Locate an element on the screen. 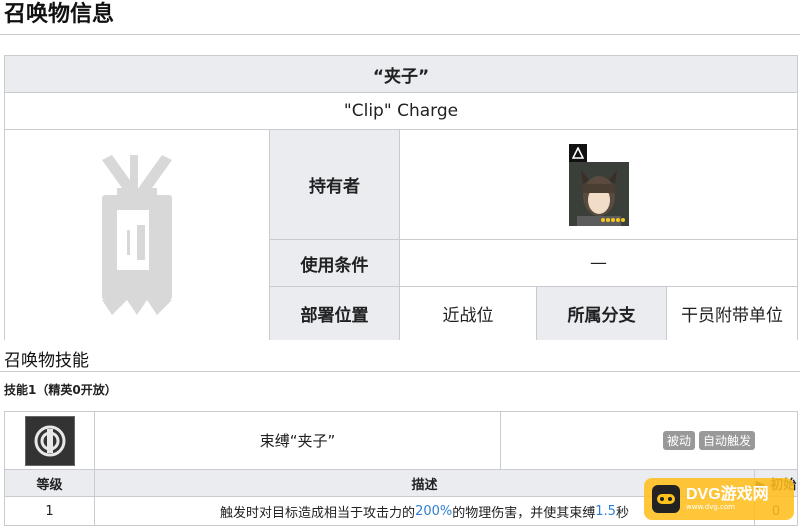 This screenshot has height=526, width=800. deploy-label: 部署位置 is located at coordinates (335, 313).